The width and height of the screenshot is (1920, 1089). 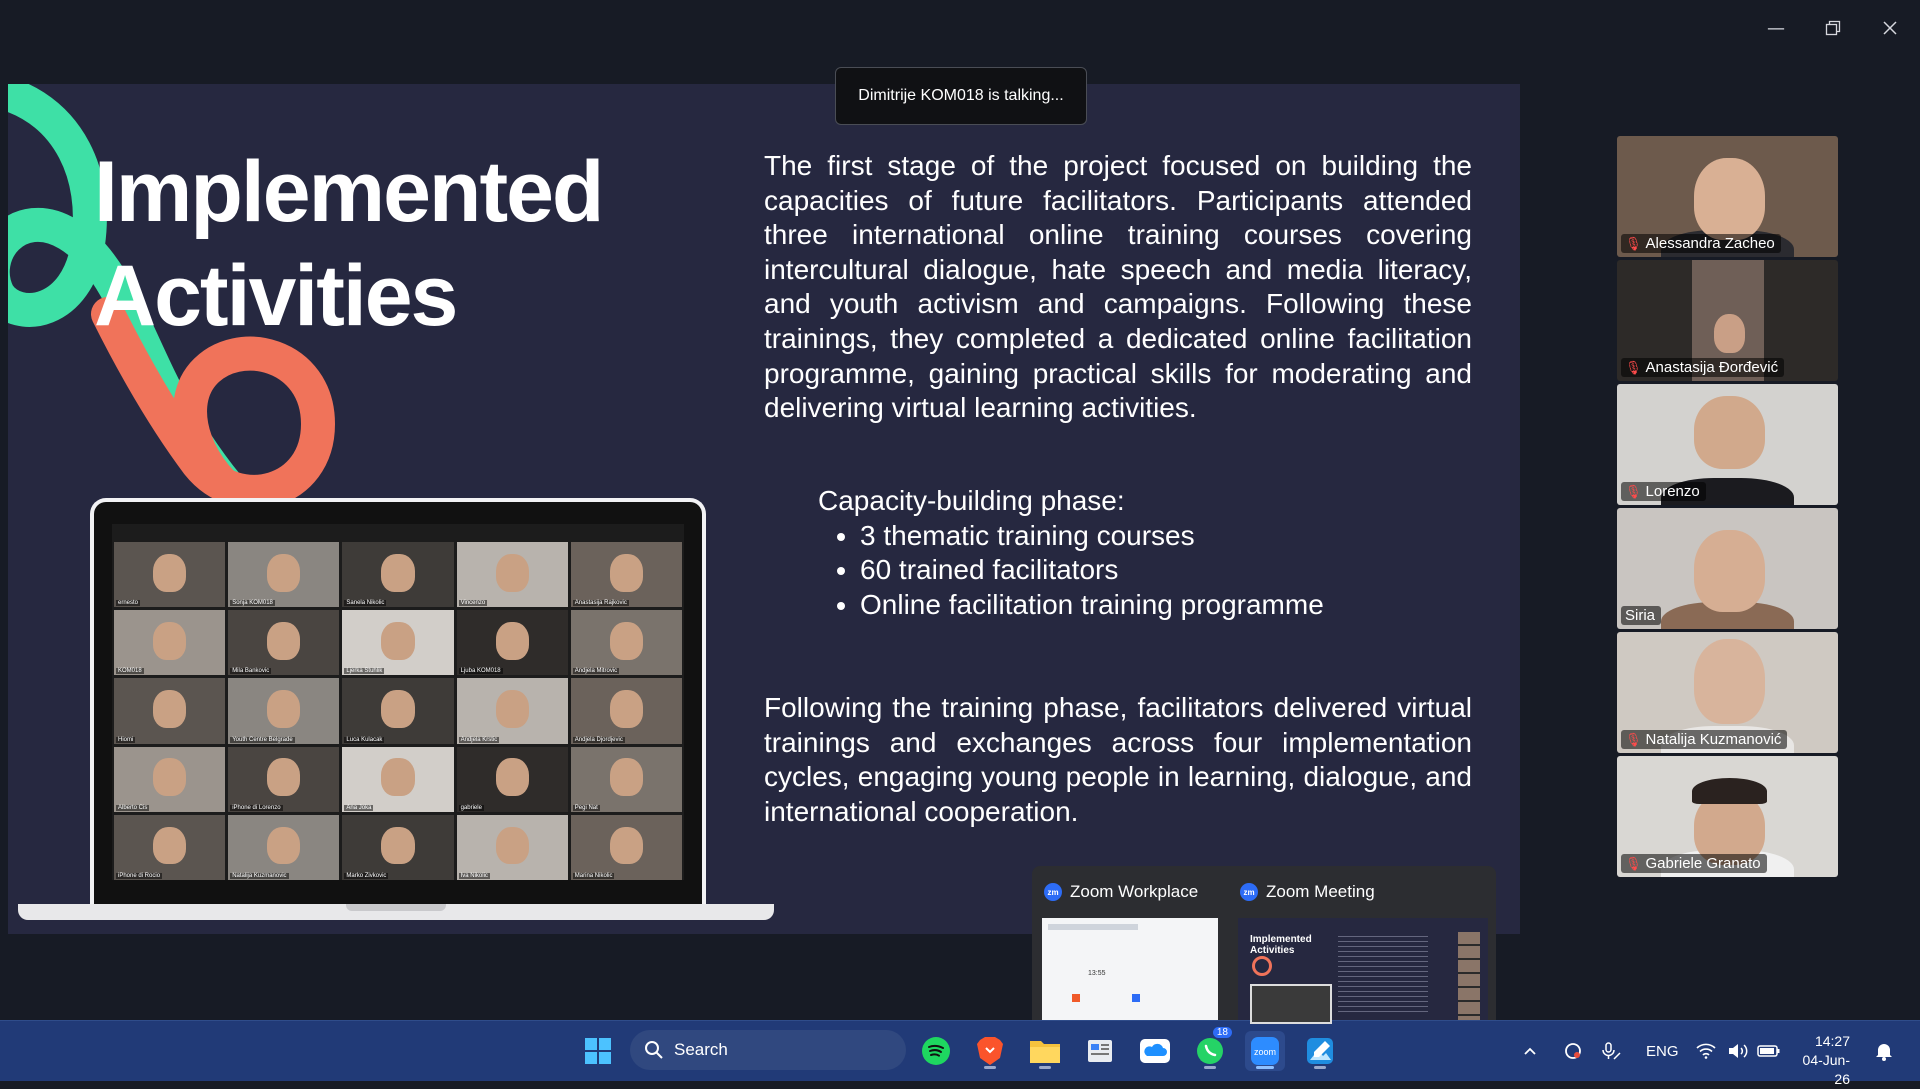 I want to click on clock-time: 14:27, so click(x=1832, y=1041).